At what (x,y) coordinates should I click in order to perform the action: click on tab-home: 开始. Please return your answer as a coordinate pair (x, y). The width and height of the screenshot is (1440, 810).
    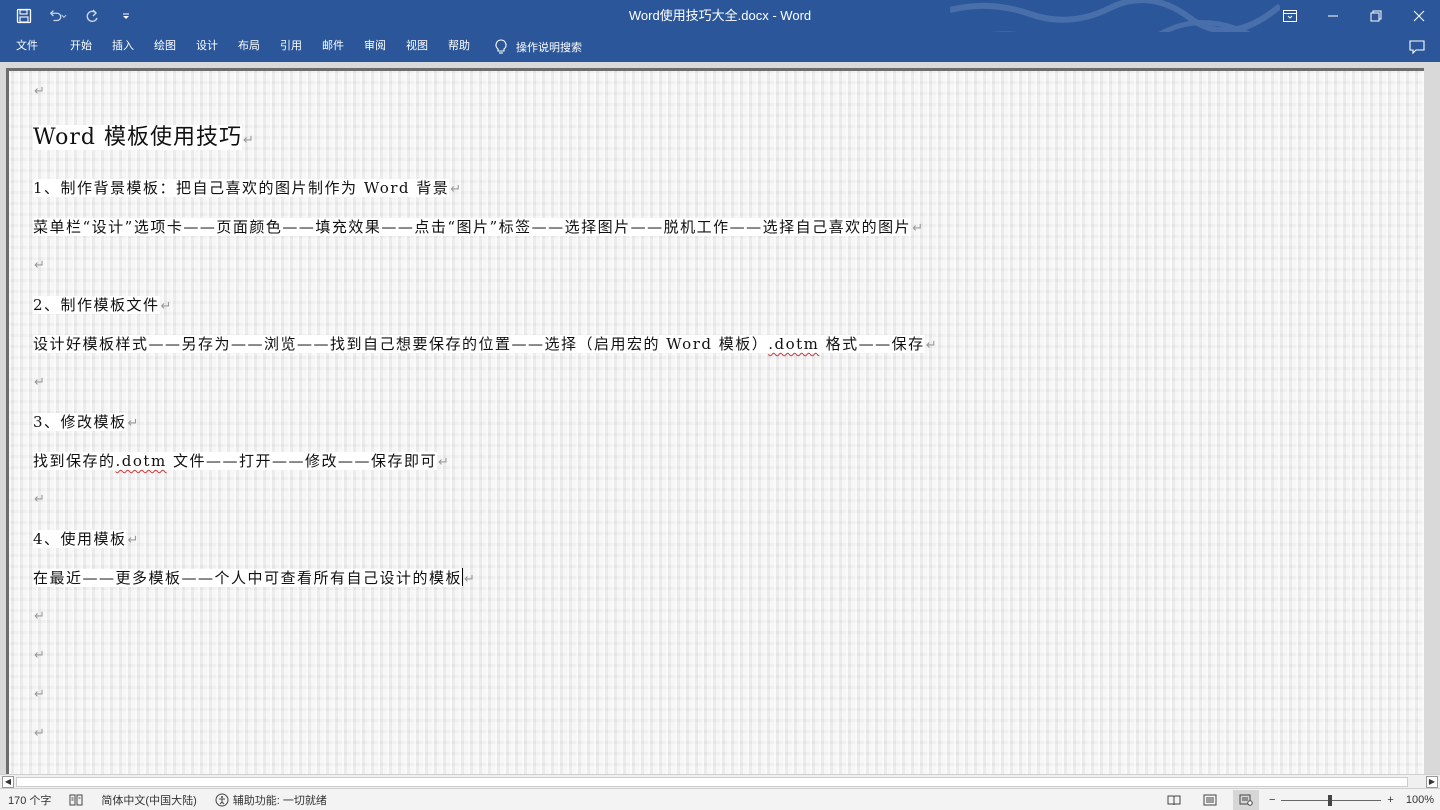
    Looking at the image, I should click on (81, 47).